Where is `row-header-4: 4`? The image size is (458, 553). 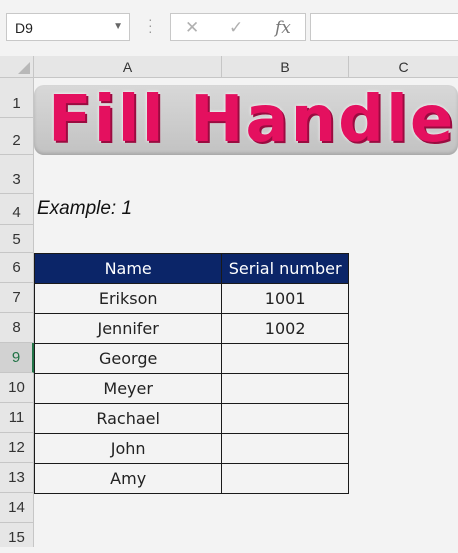
row-header-4: 4 is located at coordinates (17, 209).